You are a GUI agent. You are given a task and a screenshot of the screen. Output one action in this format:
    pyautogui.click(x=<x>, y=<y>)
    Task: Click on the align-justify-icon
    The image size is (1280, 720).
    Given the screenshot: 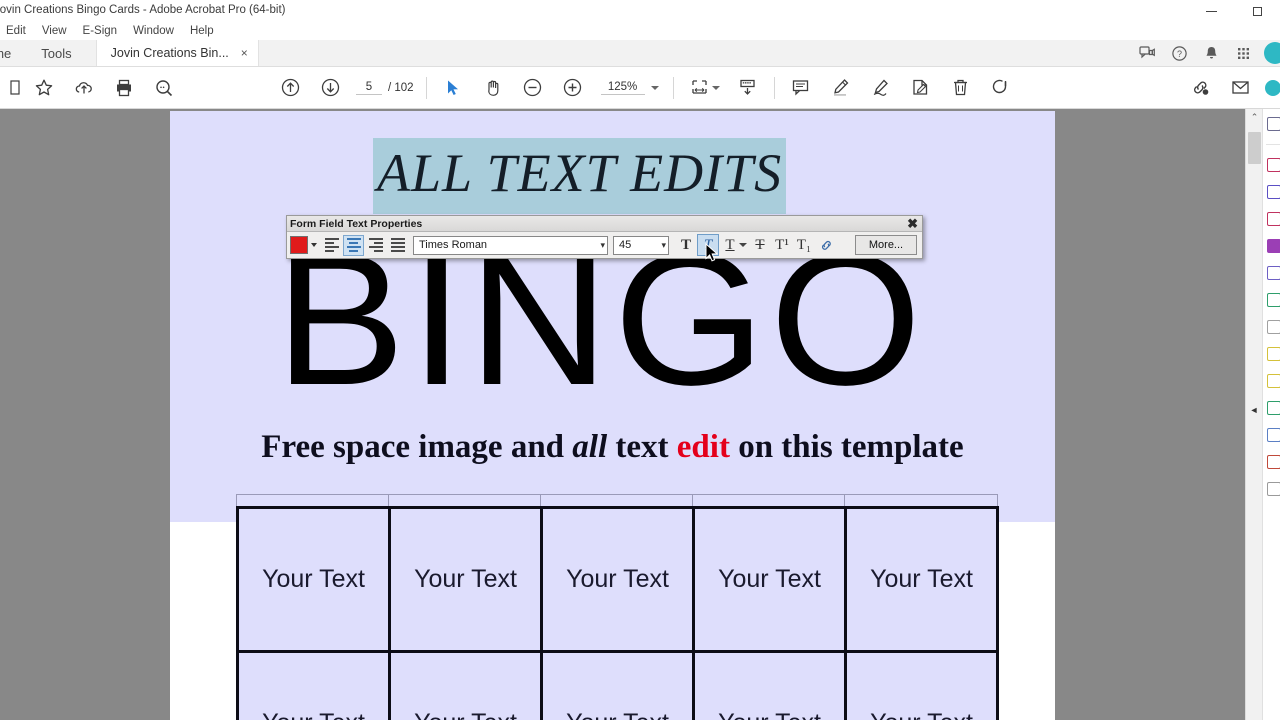 What is the action you would take?
    pyautogui.click(x=397, y=245)
    